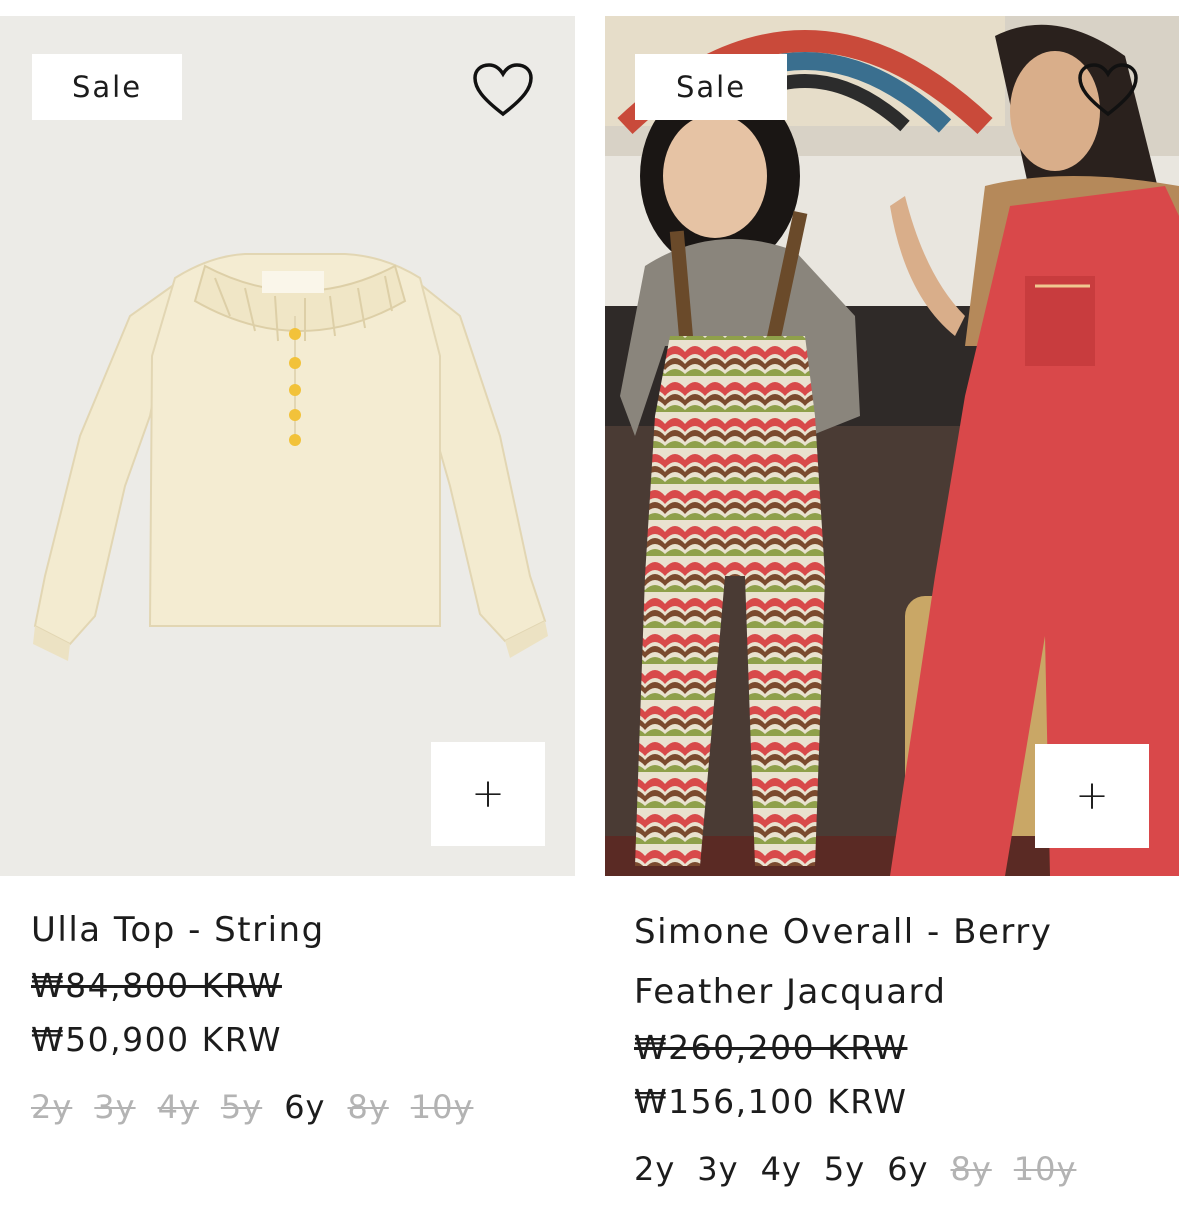  I want to click on sale-price: ₩156,100 KRW, so click(771, 1101).